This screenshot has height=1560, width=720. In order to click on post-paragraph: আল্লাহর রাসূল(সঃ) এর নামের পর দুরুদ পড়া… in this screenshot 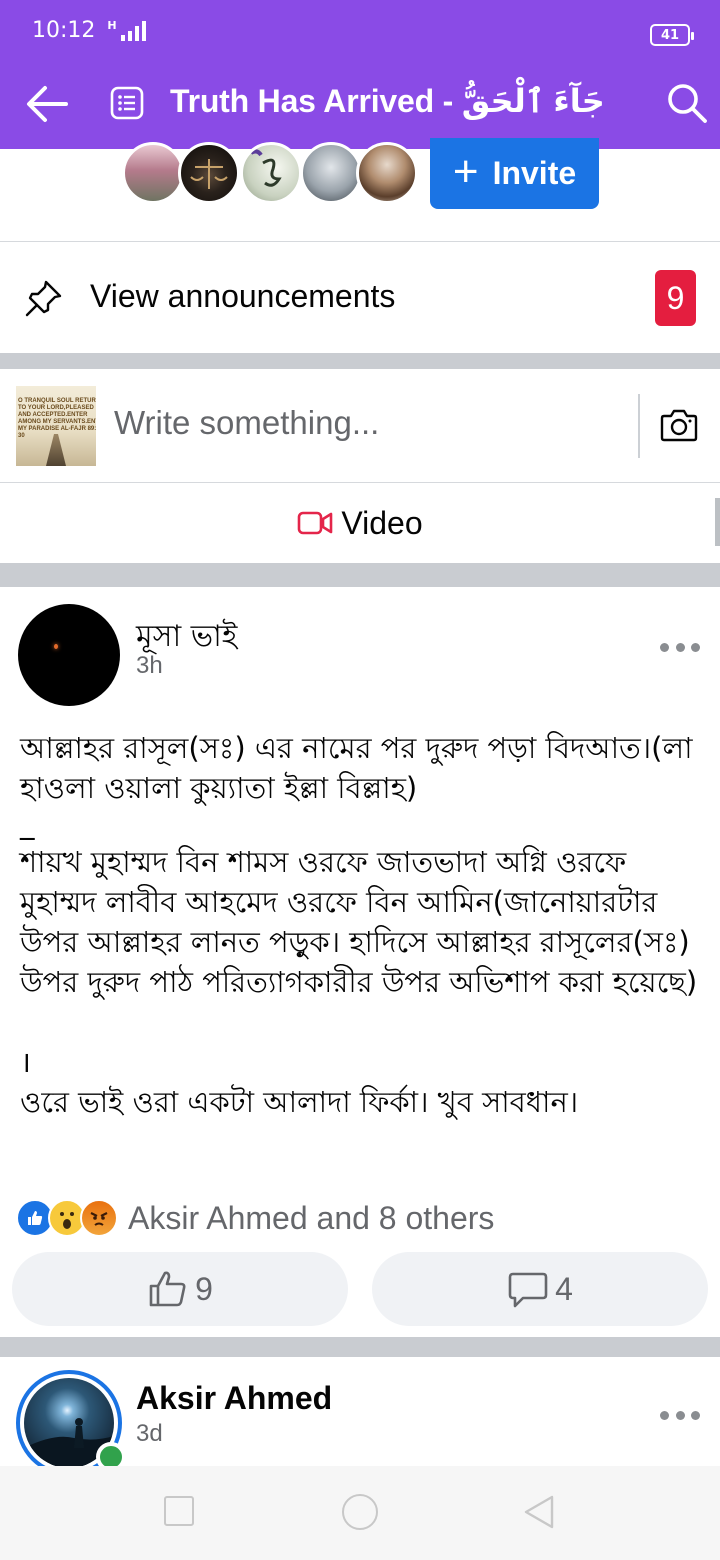, I will do `click(361, 768)`.